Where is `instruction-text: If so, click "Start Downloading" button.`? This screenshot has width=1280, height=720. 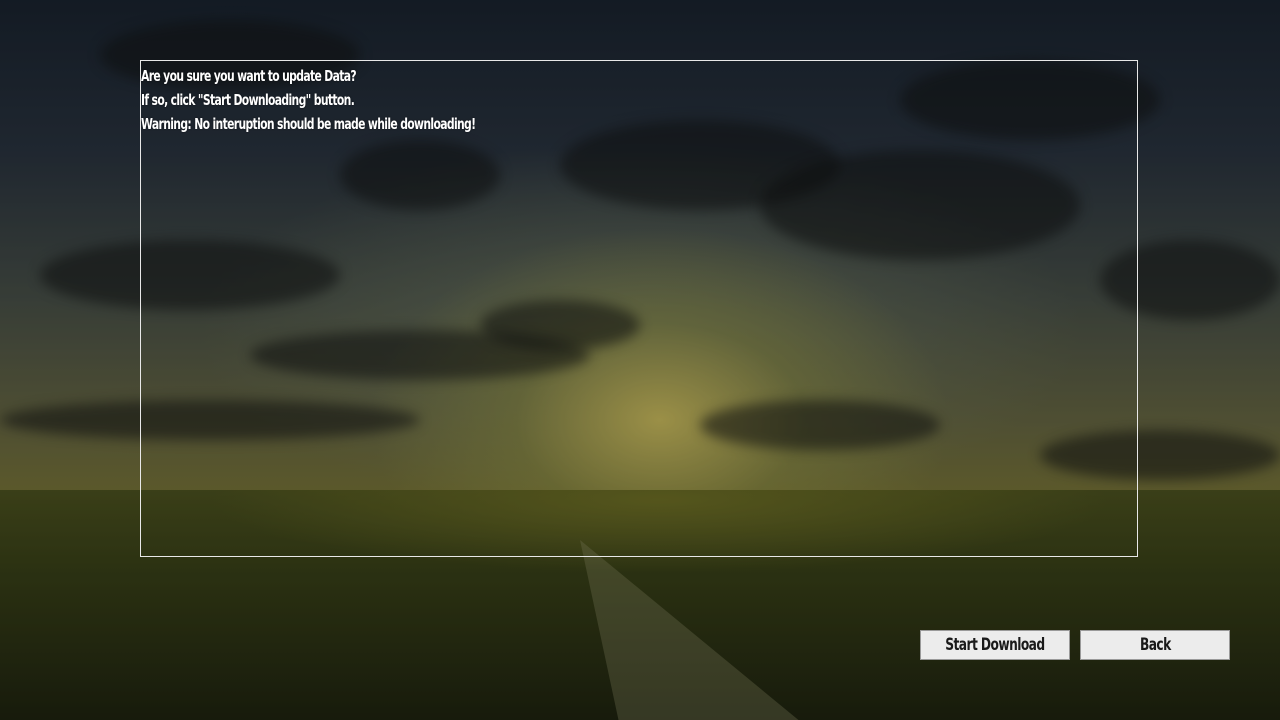 instruction-text: If so, click "Start Downloading" button. is located at coordinates (248, 100).